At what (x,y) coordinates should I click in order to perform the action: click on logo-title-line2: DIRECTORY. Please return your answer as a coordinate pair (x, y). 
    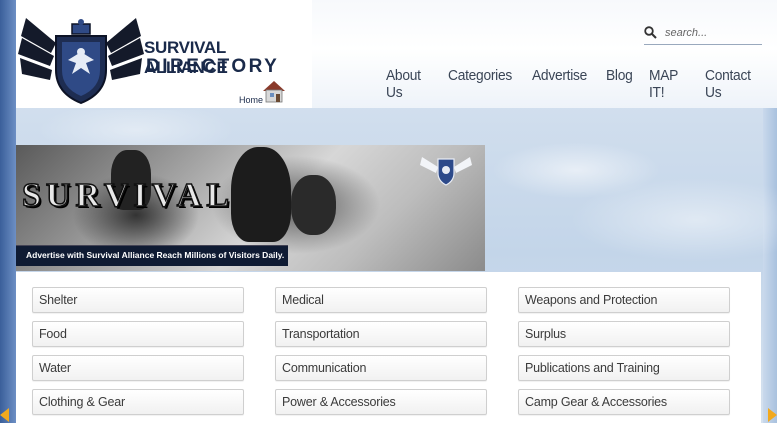
    Looking at the image, I should click on (213, 66).